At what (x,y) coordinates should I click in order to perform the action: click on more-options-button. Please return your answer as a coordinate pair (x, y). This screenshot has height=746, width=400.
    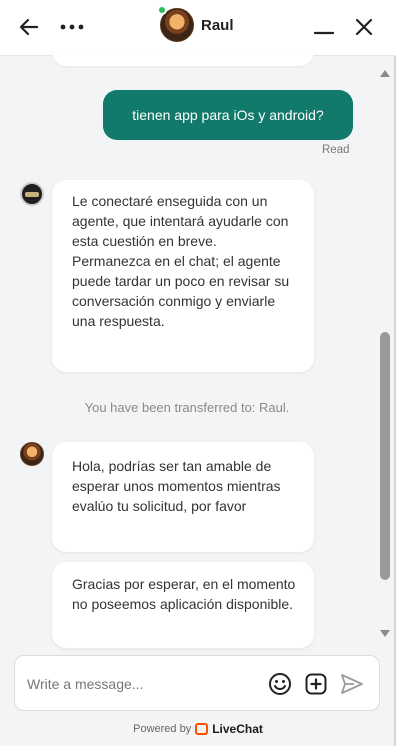
    Looking at the image, I should click on (72, 27).